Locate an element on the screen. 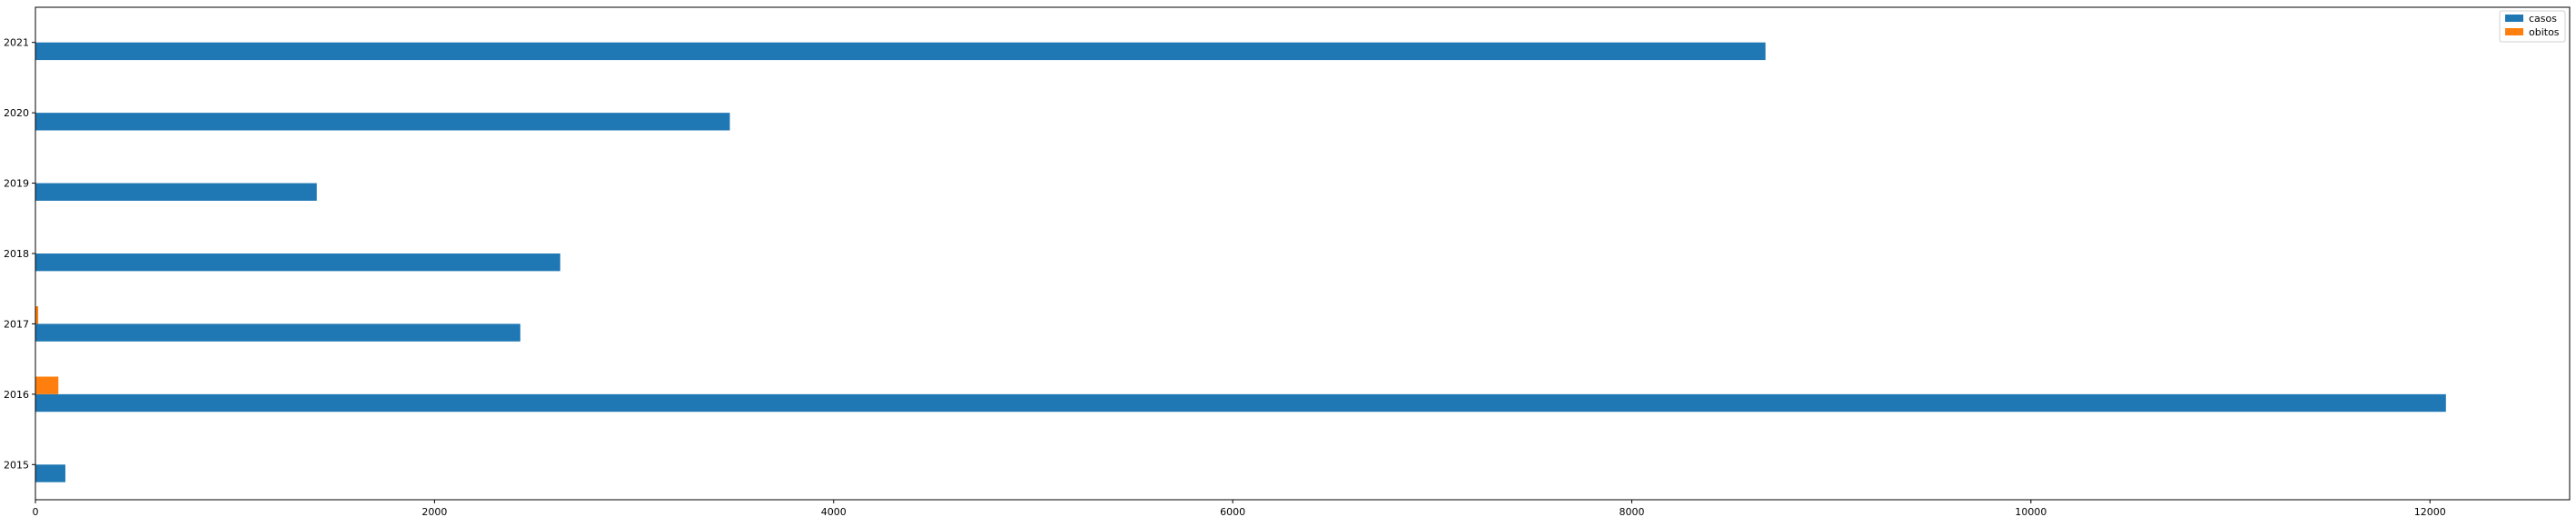 The image size is (2576, 527). legend-label-obitos: obitos is located at coordinates (2544, 32).